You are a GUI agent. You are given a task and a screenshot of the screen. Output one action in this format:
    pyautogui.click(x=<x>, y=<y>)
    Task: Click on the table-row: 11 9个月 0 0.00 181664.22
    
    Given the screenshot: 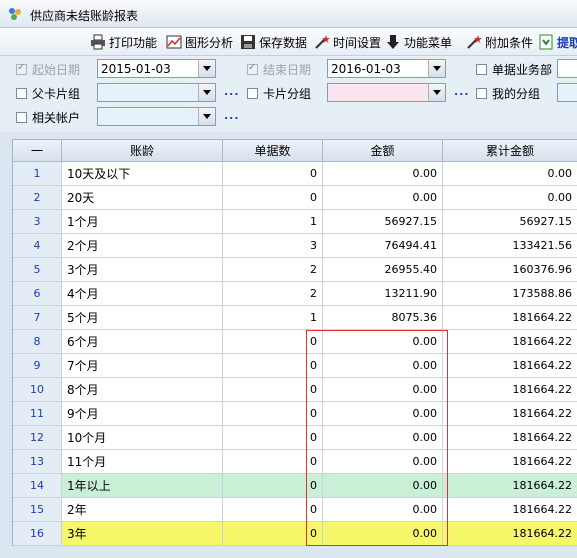 What is the action you would take?
    pyautogui.click(x=295, y=414)
    